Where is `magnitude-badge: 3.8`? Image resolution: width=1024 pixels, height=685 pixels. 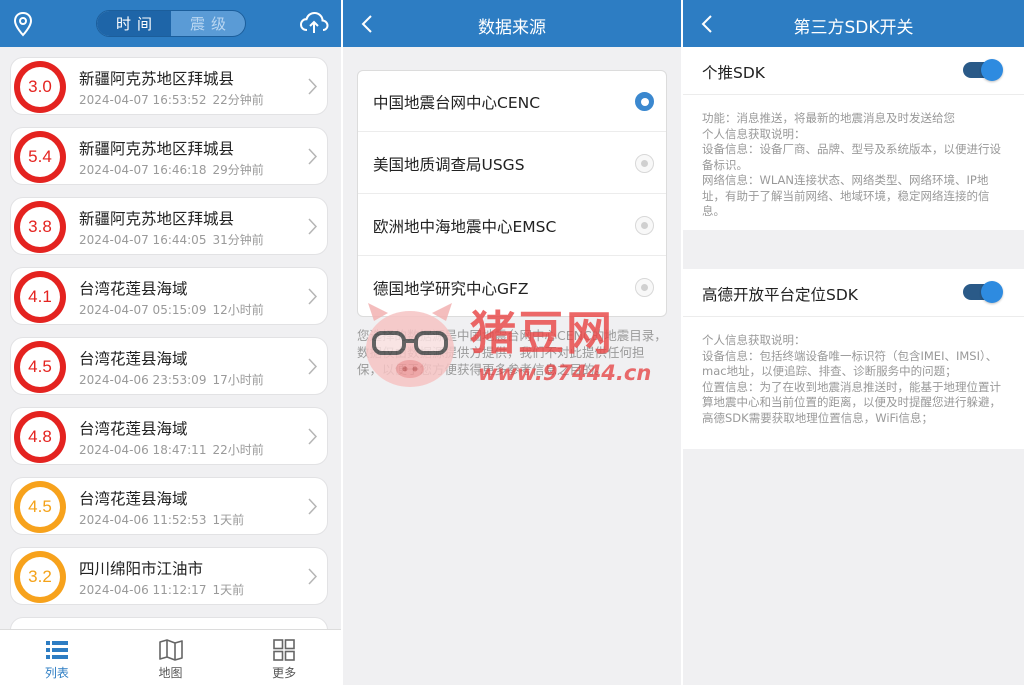
magnitude-badge: 3.8 is located at coordinates (40, 227).